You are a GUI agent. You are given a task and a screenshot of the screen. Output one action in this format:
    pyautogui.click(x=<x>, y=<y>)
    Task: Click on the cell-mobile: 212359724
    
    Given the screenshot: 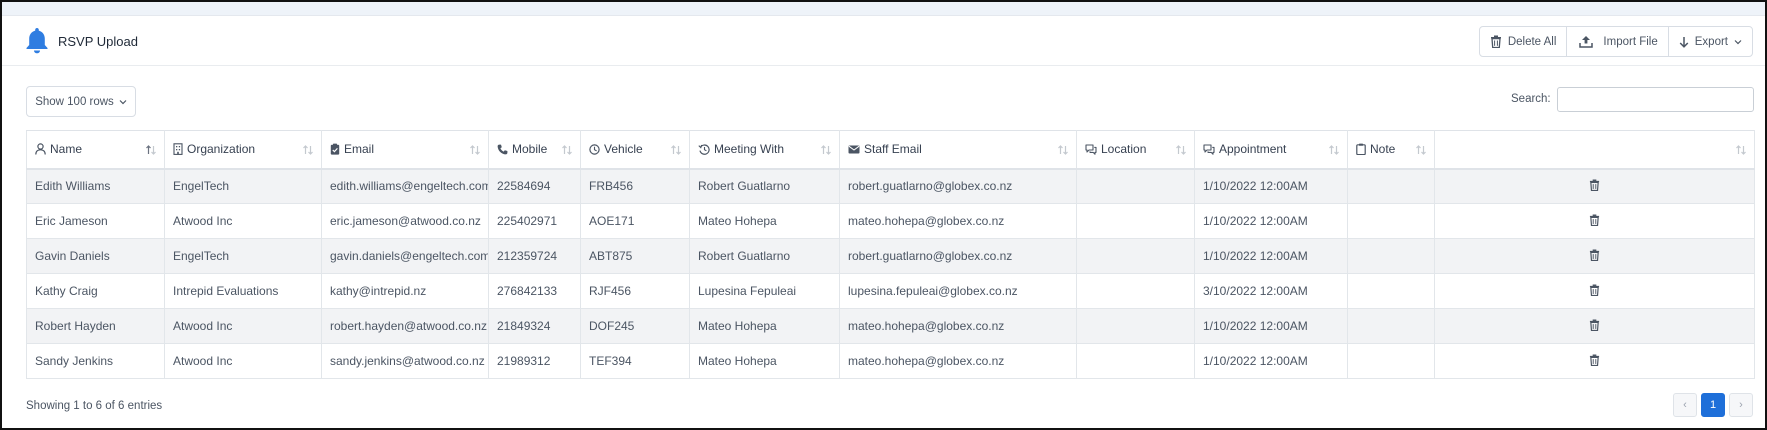 What is the action you would take?
    pyautogui.click(x=534, y=256)
    